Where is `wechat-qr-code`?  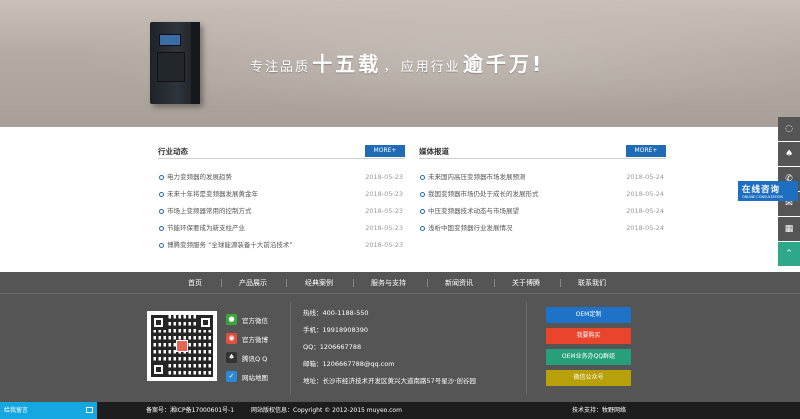 wechat-qr-code is located at coordinates (182, 346).